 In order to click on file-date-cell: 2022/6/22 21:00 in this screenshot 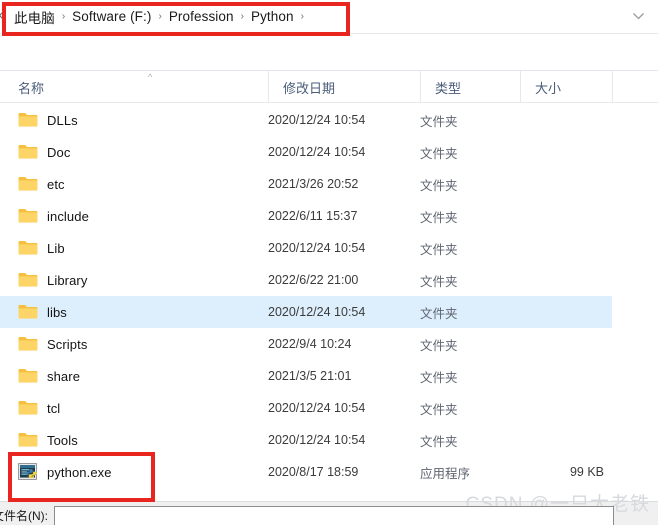, I will do `click(313, 280)`.